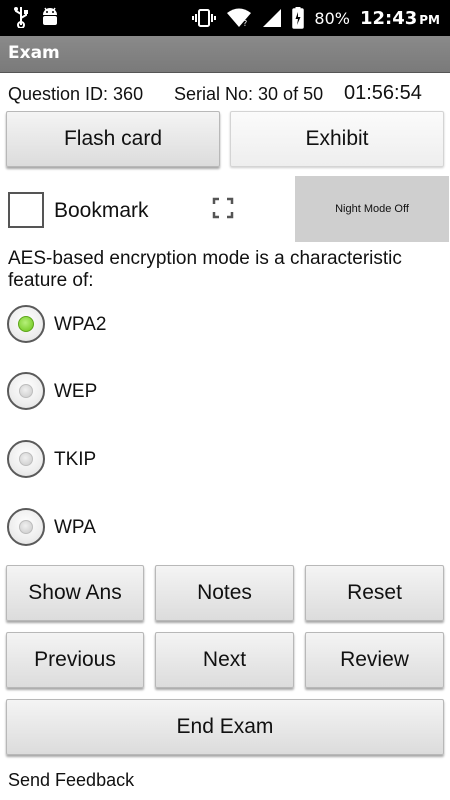  What do you see at coordinates (383, 93) in the screenshot?
I see `exam-timer: 01:56:54` at bounding box center [383, 93].